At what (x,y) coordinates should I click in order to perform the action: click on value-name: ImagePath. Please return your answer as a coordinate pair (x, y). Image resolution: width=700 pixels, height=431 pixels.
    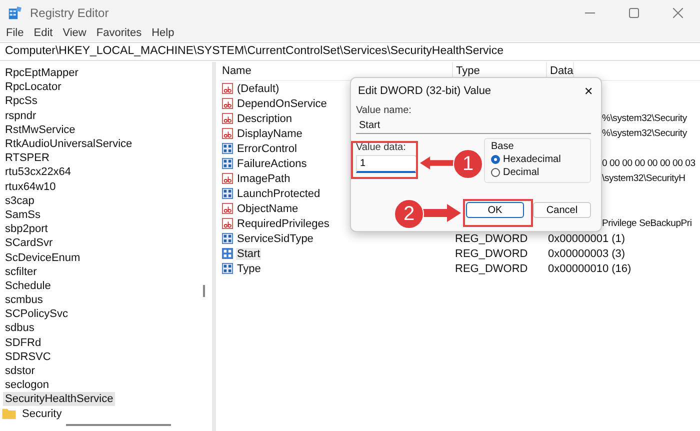
    Looking at the image, I should click on (264, 178).